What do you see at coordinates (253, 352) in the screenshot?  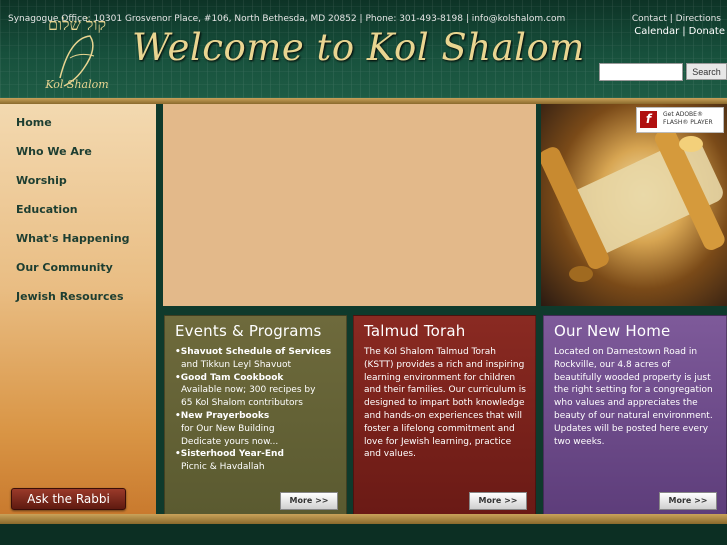 I see `event-heading: •Shavuot Schedule of Services` at bounding box center [253, 352].